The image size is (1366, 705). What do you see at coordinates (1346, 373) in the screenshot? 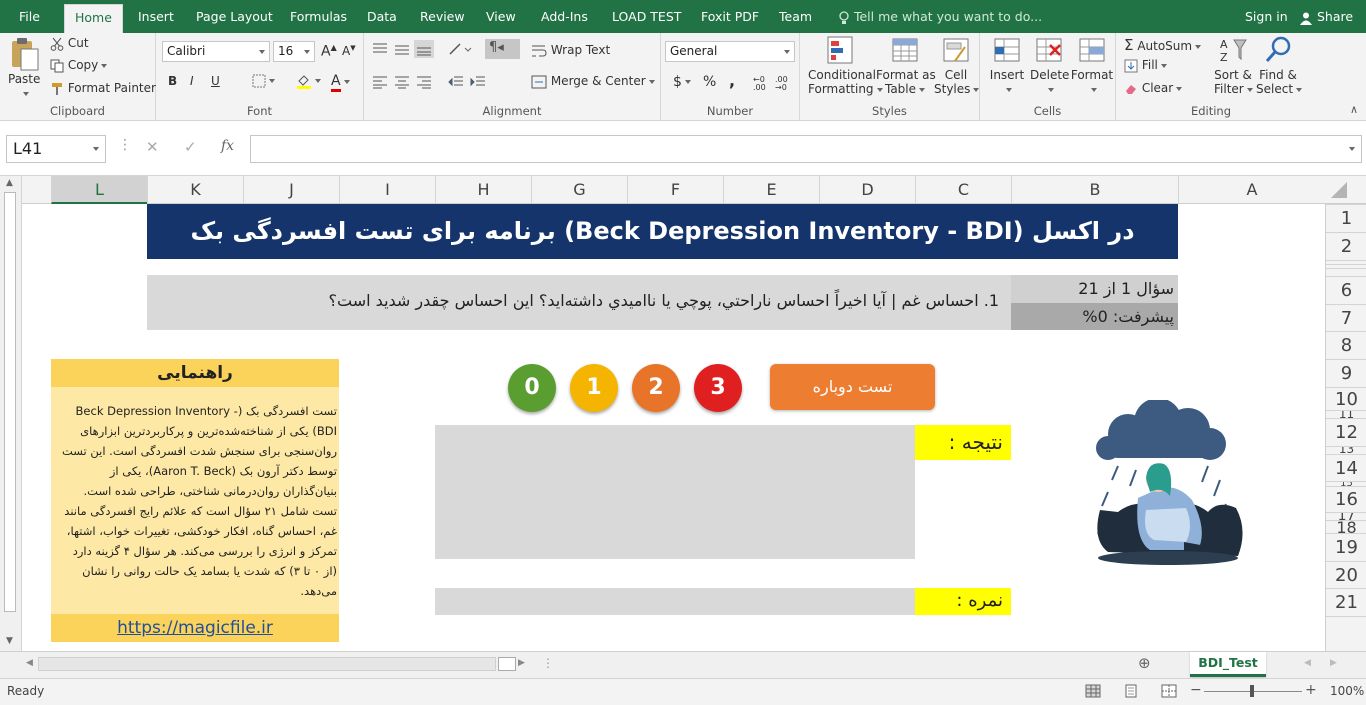
I see `row-header-9: 9` at bounding box center [1346, 373].